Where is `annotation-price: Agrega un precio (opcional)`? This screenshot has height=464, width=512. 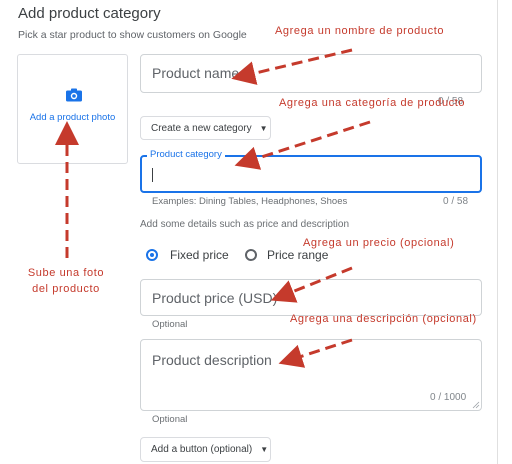 annotation-price: Agrega un precio (opcional) is located at coordinates (379, 243).